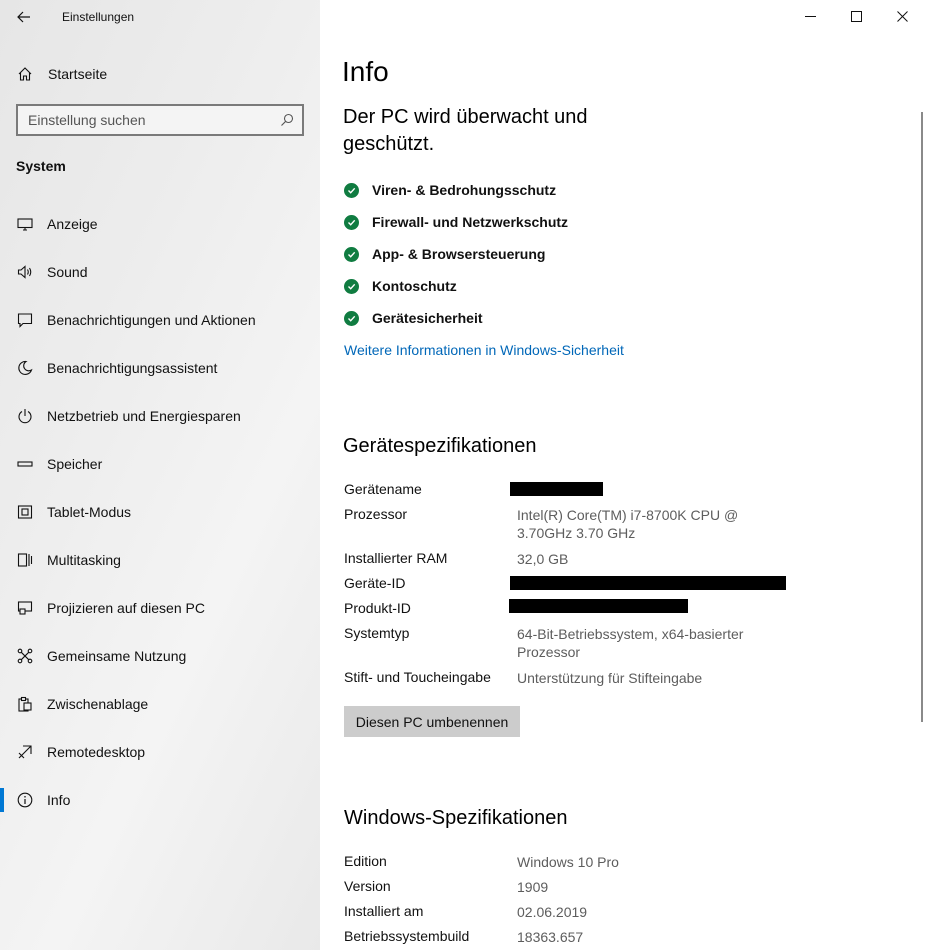 The width and height of the screenshot is (925, 950). I want to click on speaker-icon, so click(25, 272).